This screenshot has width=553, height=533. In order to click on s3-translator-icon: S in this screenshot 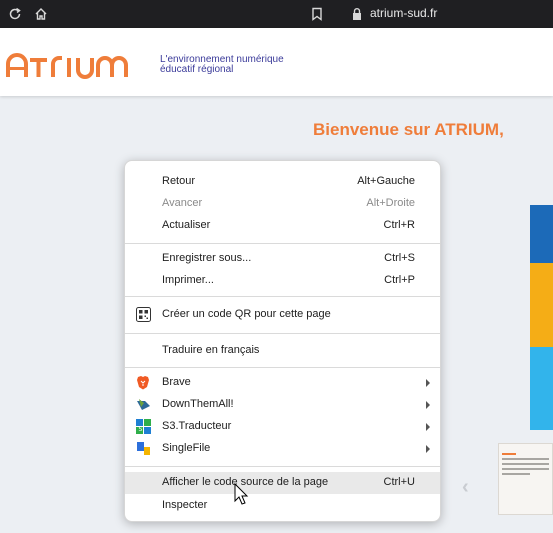, I will do `click(143, 426)`.